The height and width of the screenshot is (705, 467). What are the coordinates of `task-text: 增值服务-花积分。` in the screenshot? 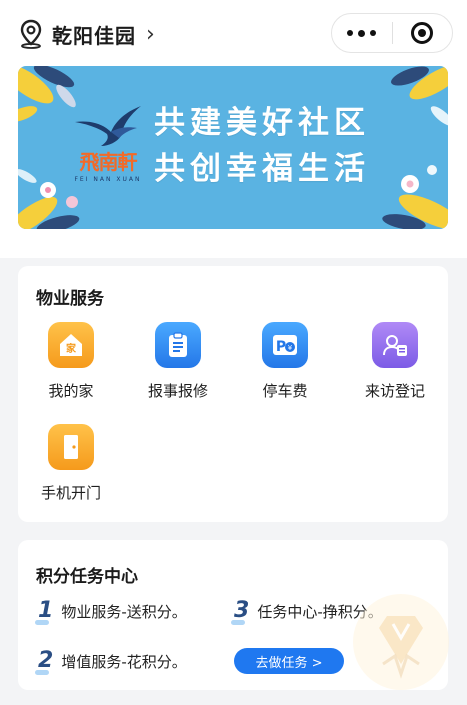 It's located at (124, 662).